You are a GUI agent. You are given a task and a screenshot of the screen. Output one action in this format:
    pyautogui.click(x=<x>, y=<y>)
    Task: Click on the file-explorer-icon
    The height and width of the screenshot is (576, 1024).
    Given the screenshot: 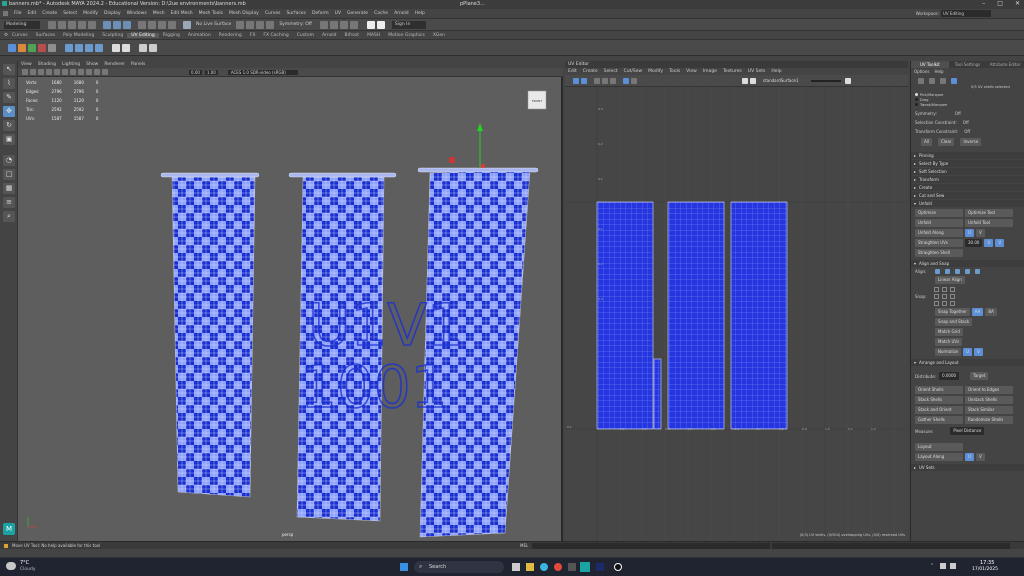 What is the action you would take?
    pyautogui.click(x=530, y=567)
    